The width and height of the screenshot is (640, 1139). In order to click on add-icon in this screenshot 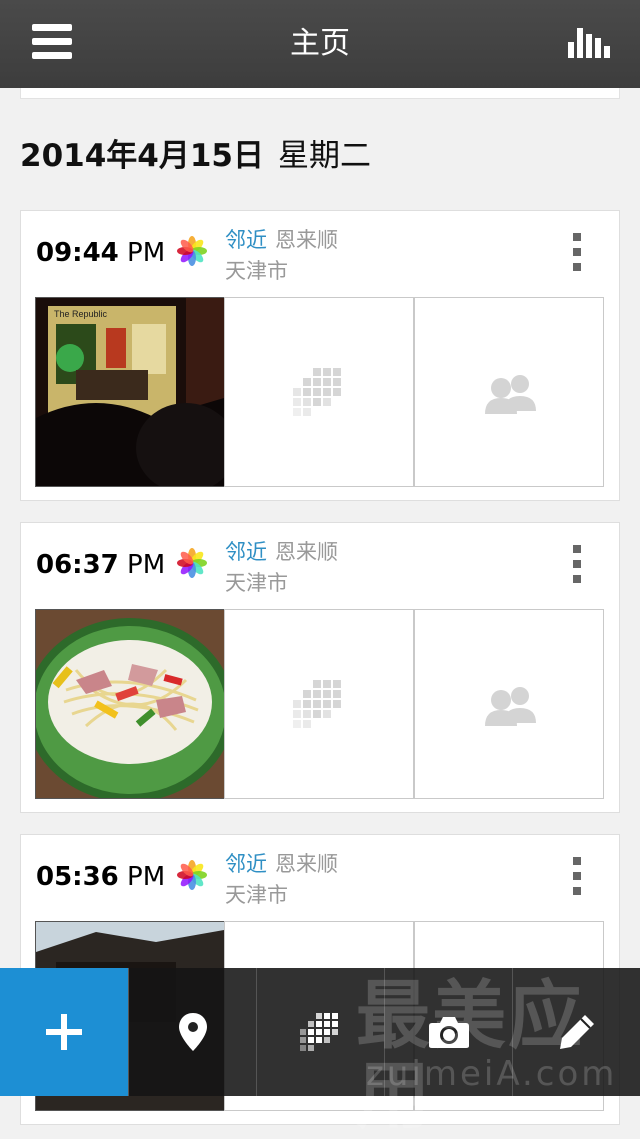, I will do `click(64, 1032)`.